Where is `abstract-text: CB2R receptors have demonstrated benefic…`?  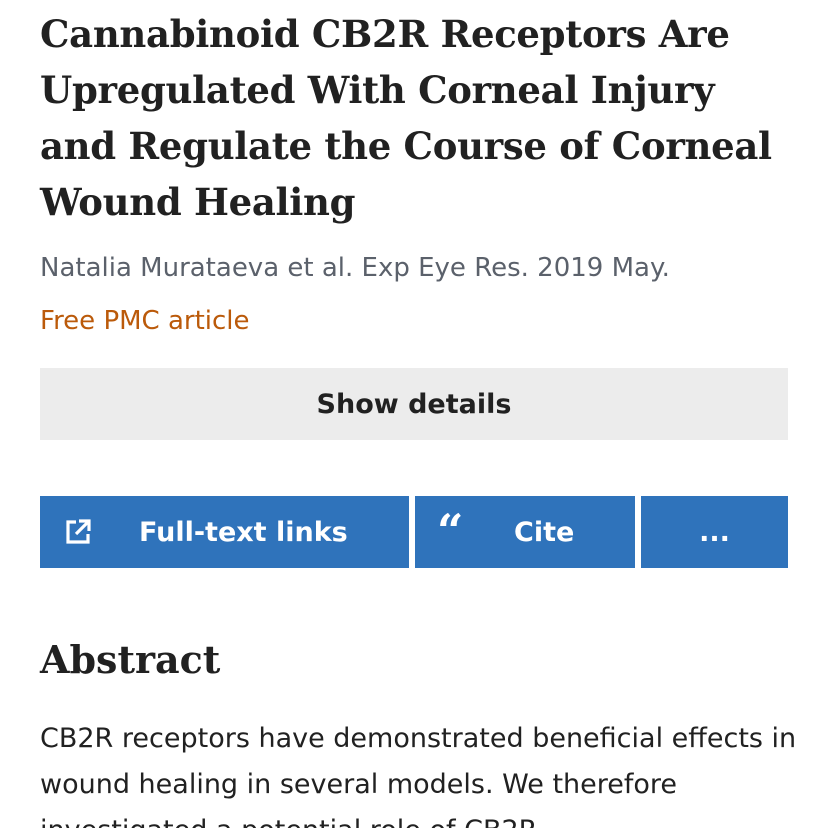 abstract-text: CB2R receptors have demonstrated benefic… is located at coordinates (418, 775).